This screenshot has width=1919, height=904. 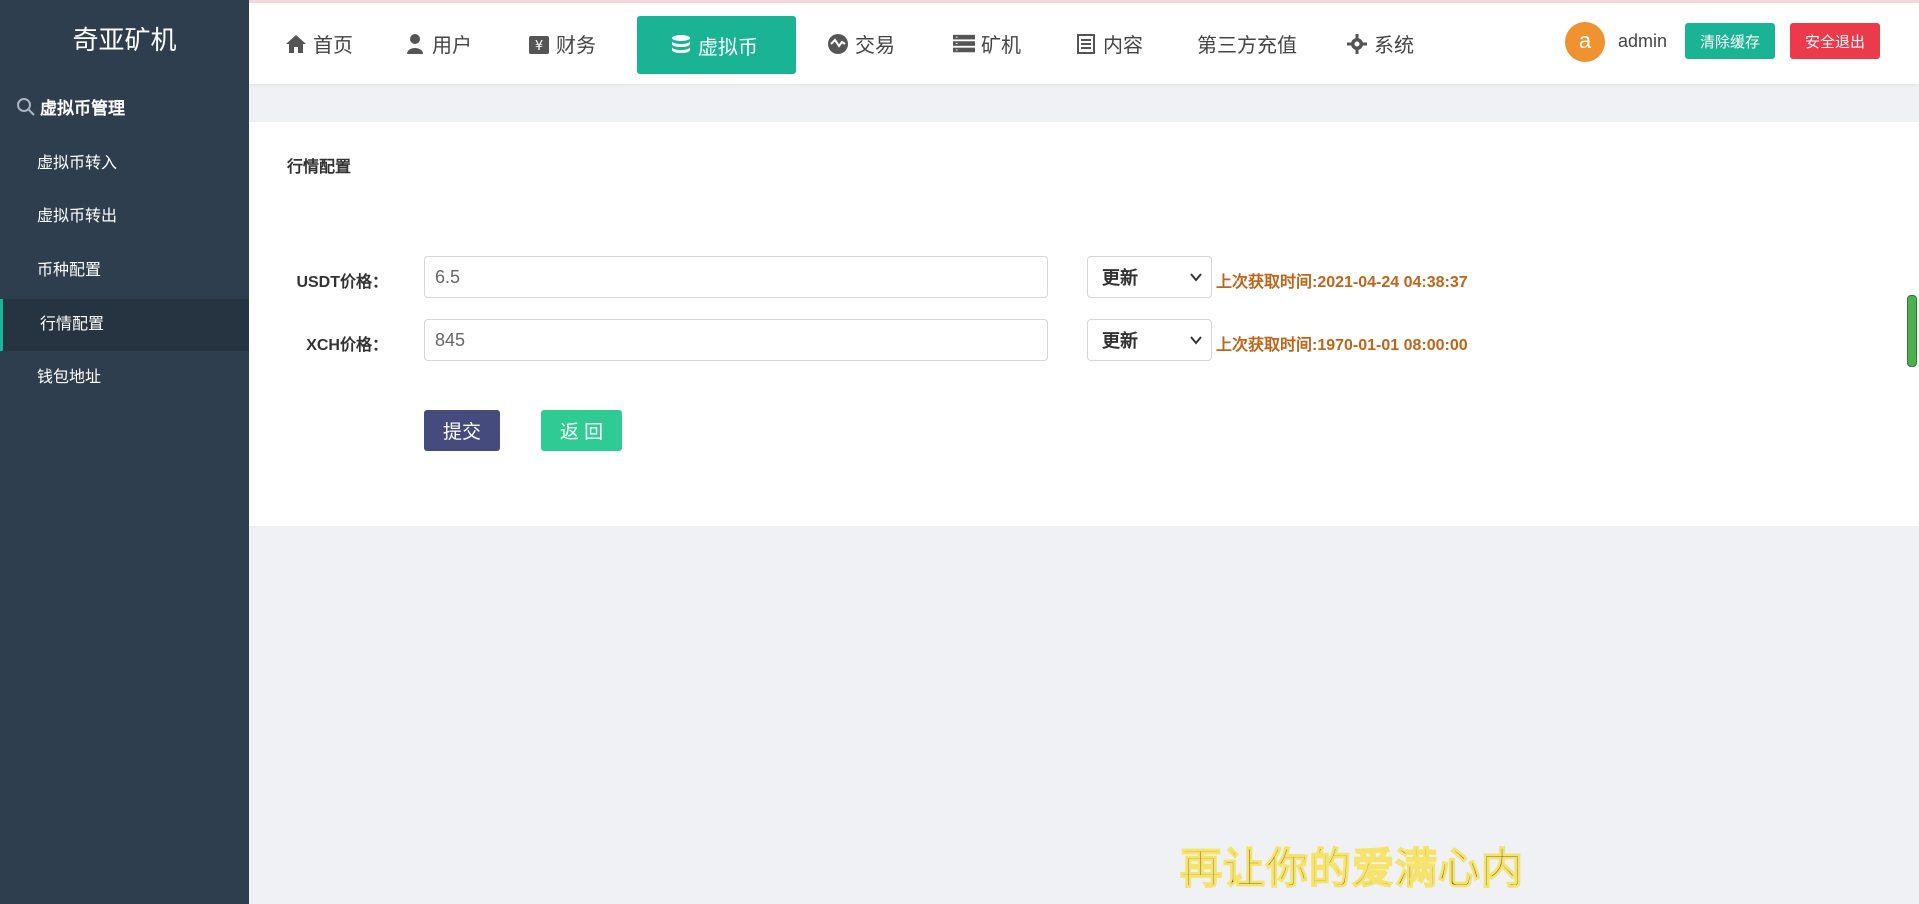 I want to click on nav-user-label: 用户, so click(x=452, y=46).